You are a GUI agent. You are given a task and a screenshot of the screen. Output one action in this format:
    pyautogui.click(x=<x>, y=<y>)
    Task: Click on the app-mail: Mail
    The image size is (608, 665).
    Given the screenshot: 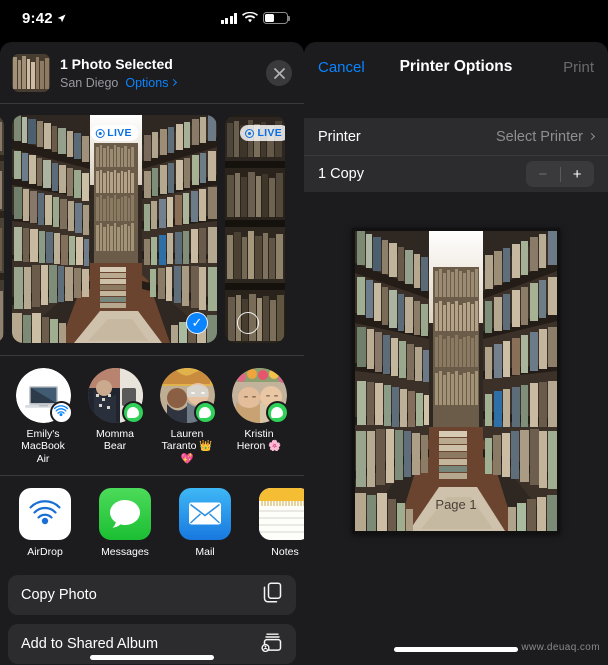 What is the action you would take?
    pyautogui.click(x=205, y=522)
    